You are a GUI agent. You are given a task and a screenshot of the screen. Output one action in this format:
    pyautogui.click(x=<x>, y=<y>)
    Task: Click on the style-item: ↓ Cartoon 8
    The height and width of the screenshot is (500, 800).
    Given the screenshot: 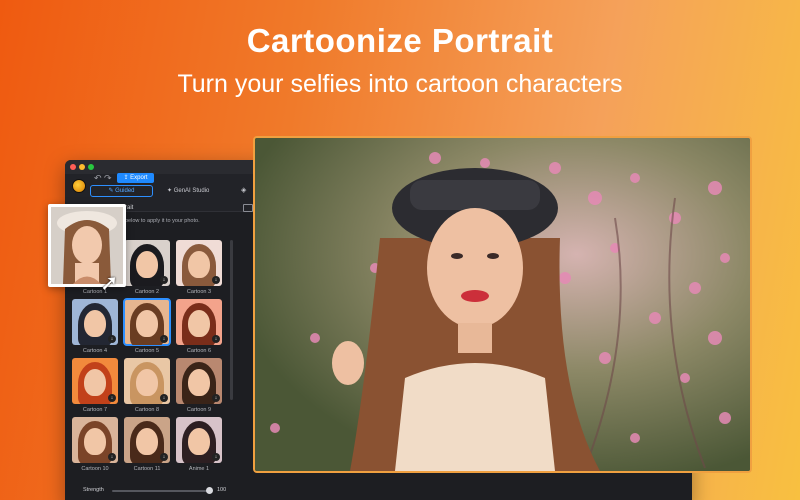 What is the action you would take?
    pyautogui.click(x=147, y=385)
    